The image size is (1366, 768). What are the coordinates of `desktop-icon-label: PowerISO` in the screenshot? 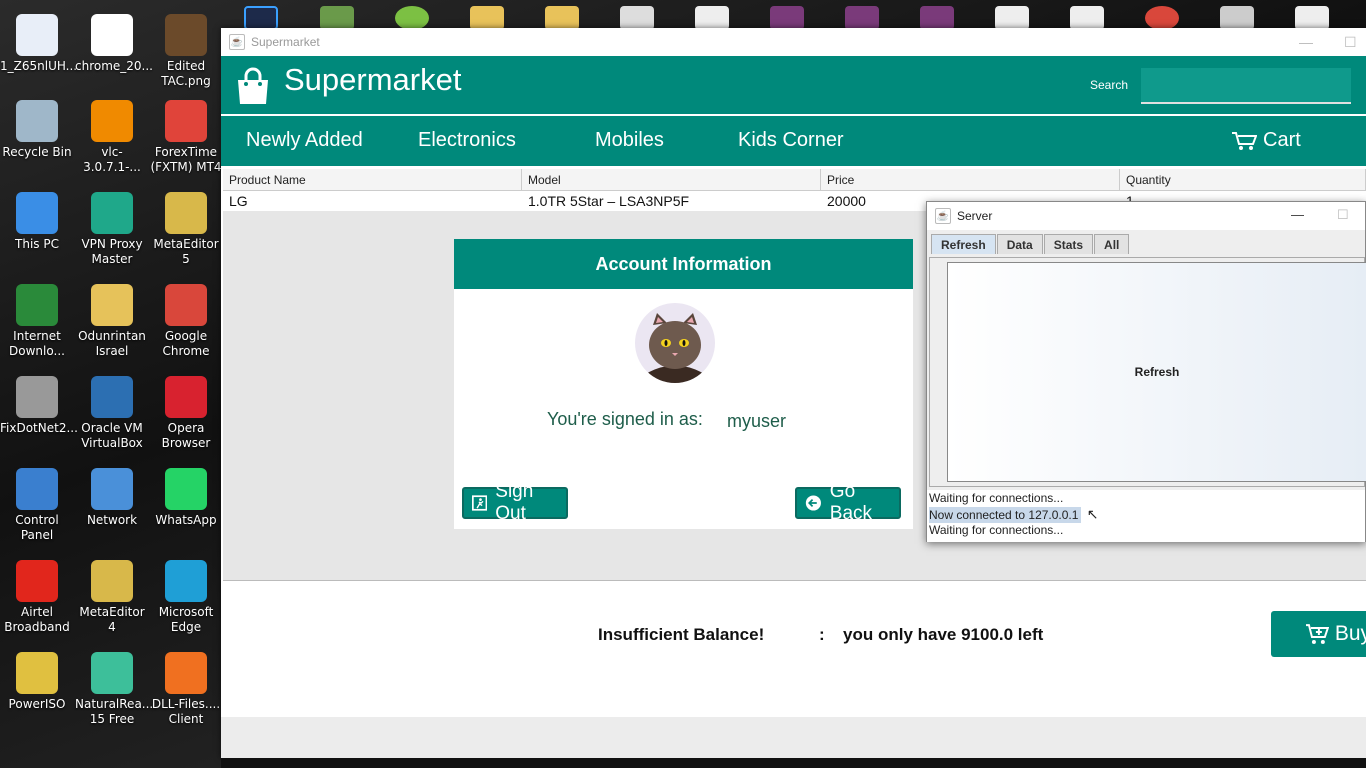 It's located at (37, 704).